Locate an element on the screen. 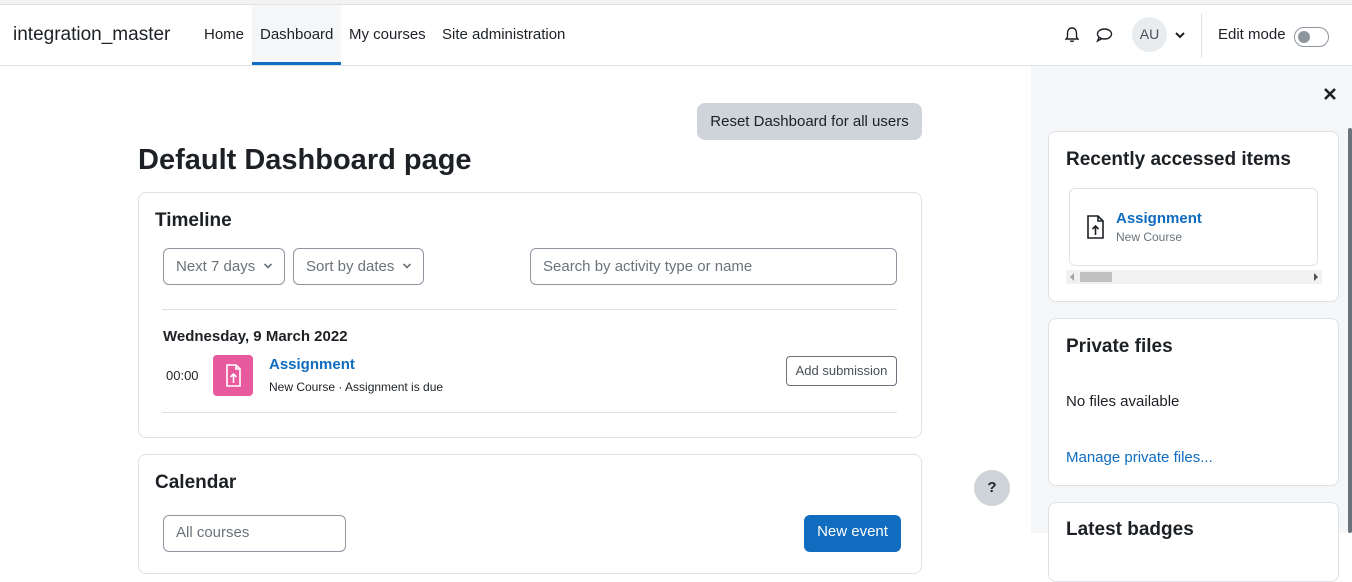 The image size is (1352, 582). timeline-date-heading: Wednesday, 9 March 2022 is located at coordinates (255, 336).